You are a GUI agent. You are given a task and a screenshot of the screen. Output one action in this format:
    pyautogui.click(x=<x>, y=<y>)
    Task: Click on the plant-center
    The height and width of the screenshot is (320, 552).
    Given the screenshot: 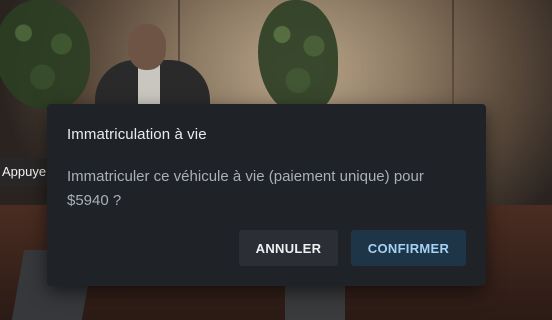 What is the action you would take?
    pyautogui.click(x=298, y=57)
    